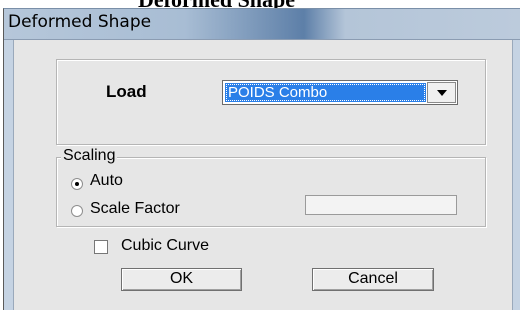 This screenshot has height=310, width=520. What do you see at coordinates (106, 181) in the screenshot?
I see `auto-radio-label: Auto` at bounding box center [106, 181].